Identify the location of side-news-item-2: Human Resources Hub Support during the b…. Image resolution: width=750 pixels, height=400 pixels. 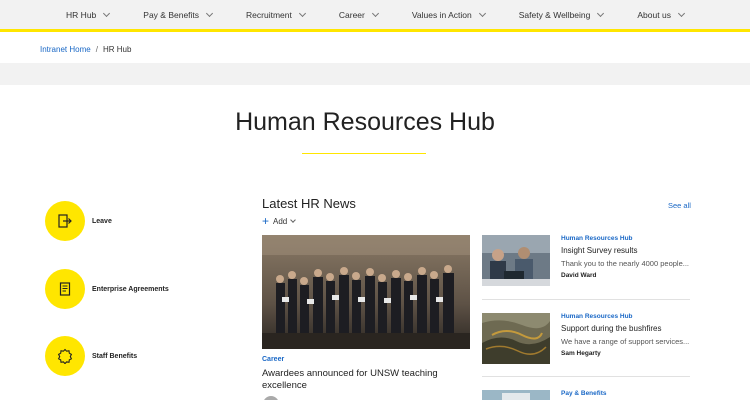
(586, 339).